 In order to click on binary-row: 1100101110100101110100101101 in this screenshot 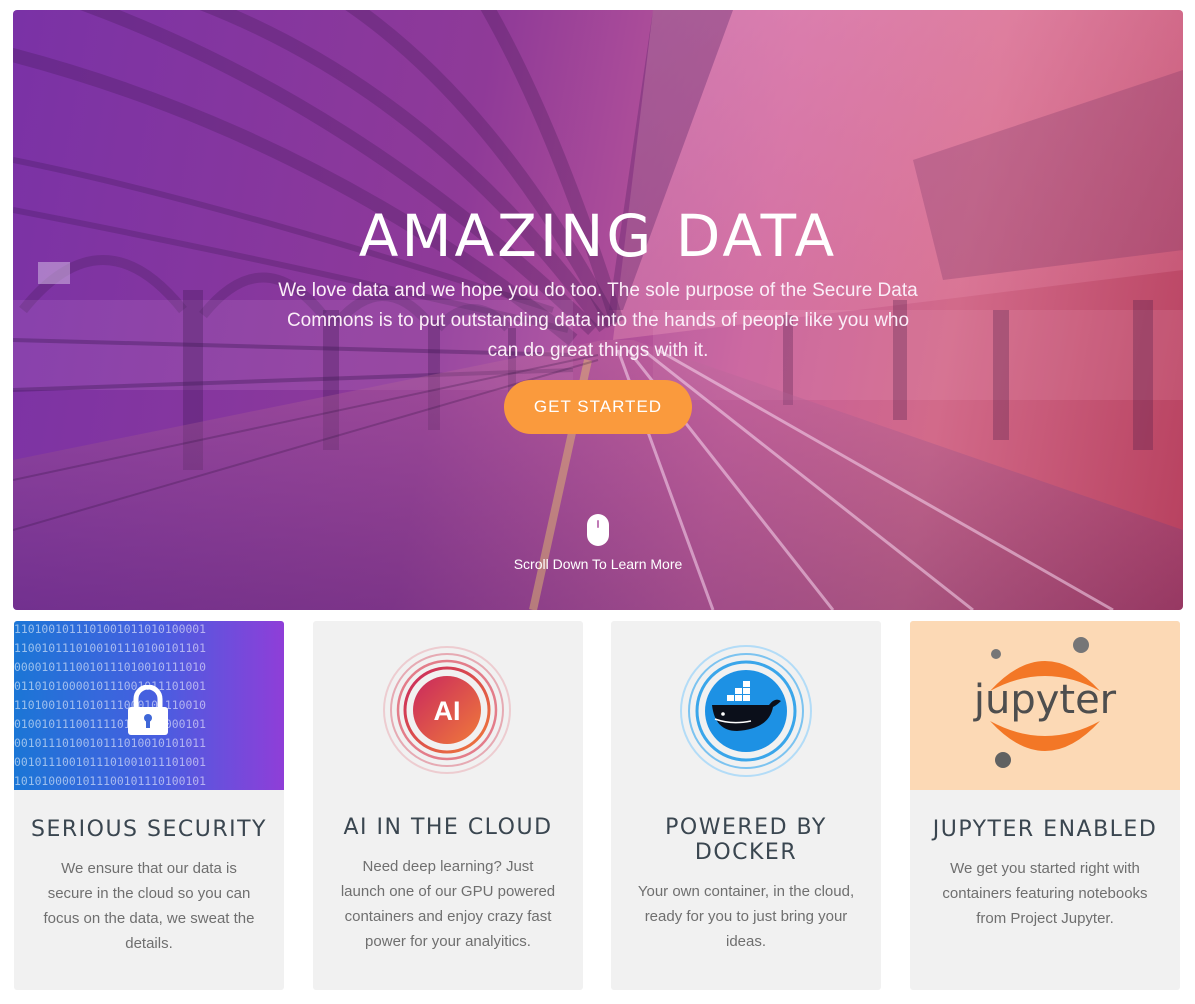, I will do `click(110, 648)`.